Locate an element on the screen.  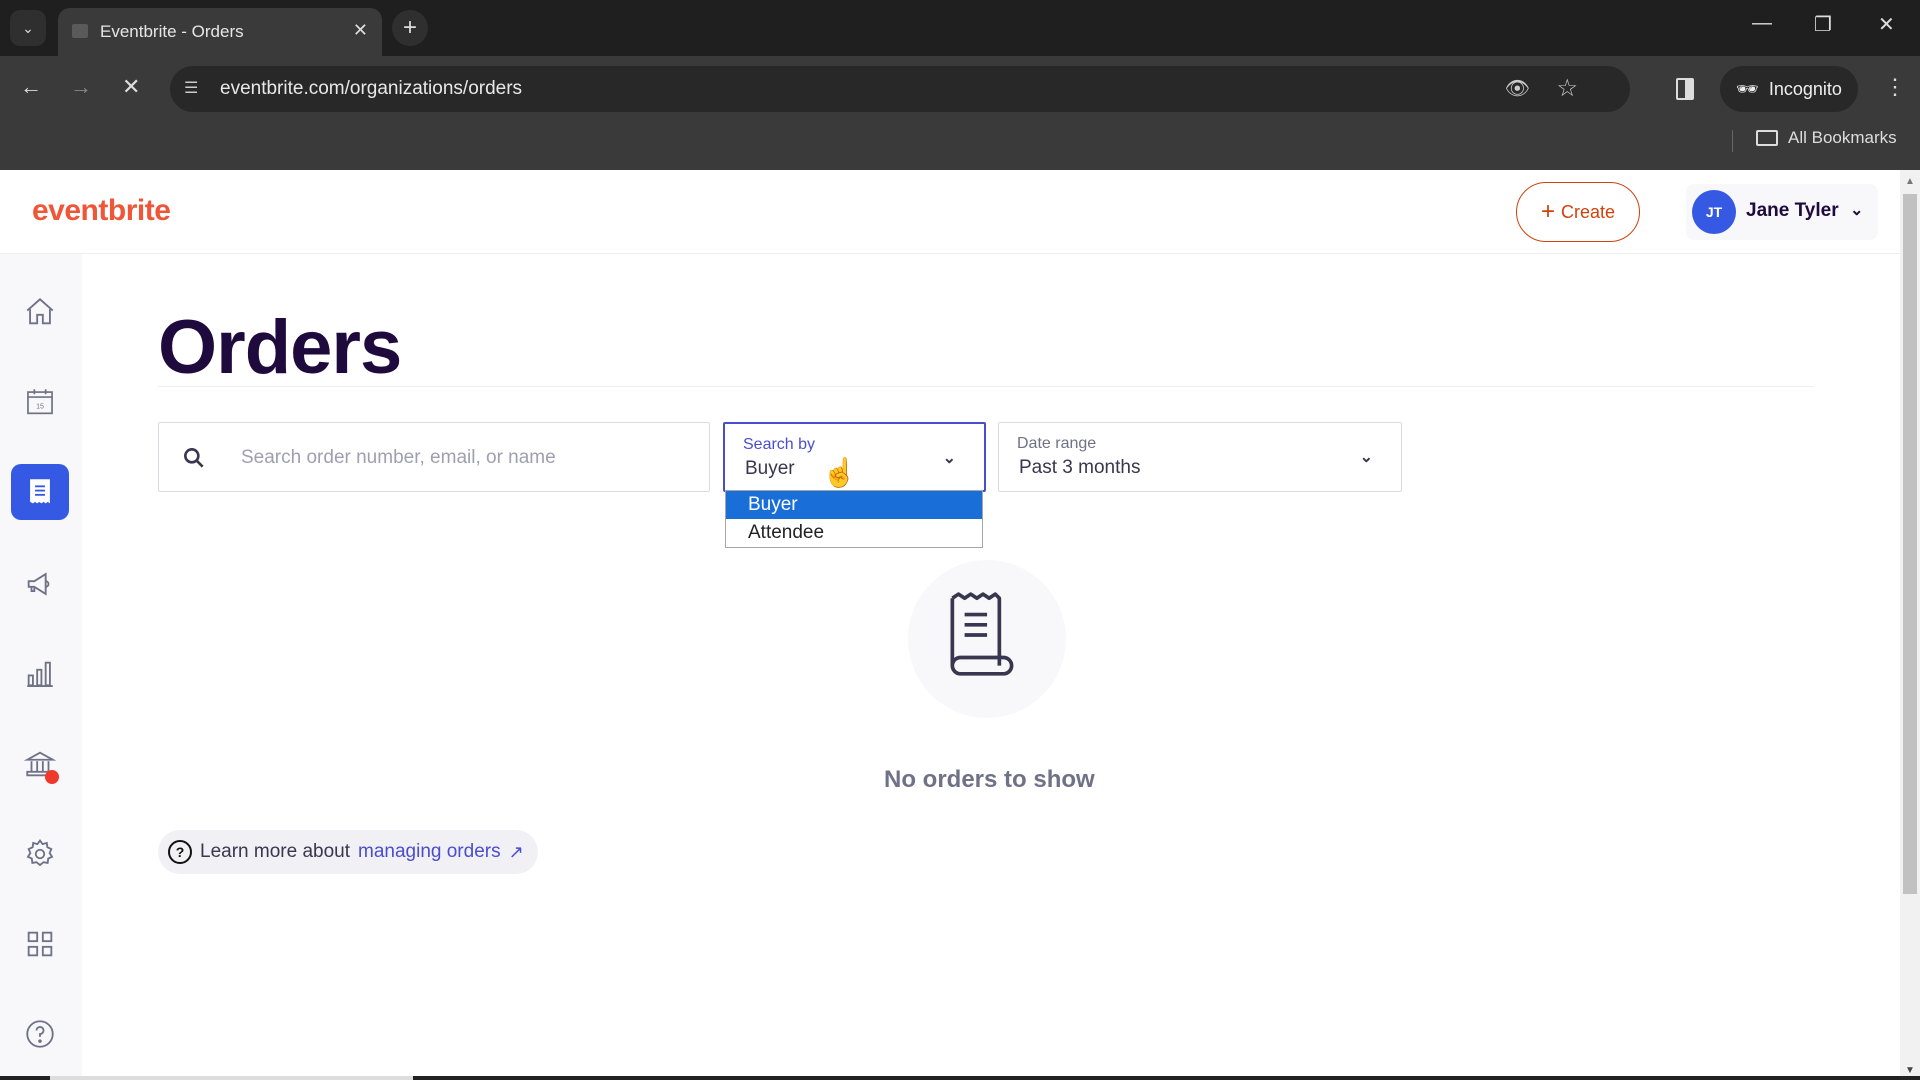
sidebar-item-finance is located at coordinates (40, 764).